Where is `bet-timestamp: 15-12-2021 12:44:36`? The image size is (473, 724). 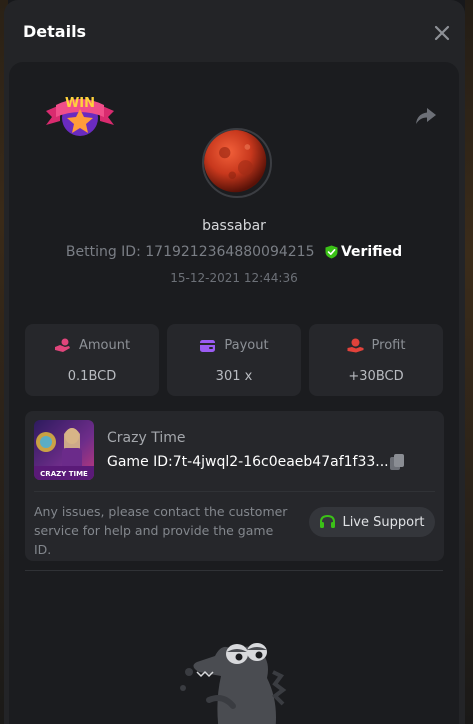
bet-timestamp: 15-12-2021 12:44:36 is located at coordinates (234, 278).